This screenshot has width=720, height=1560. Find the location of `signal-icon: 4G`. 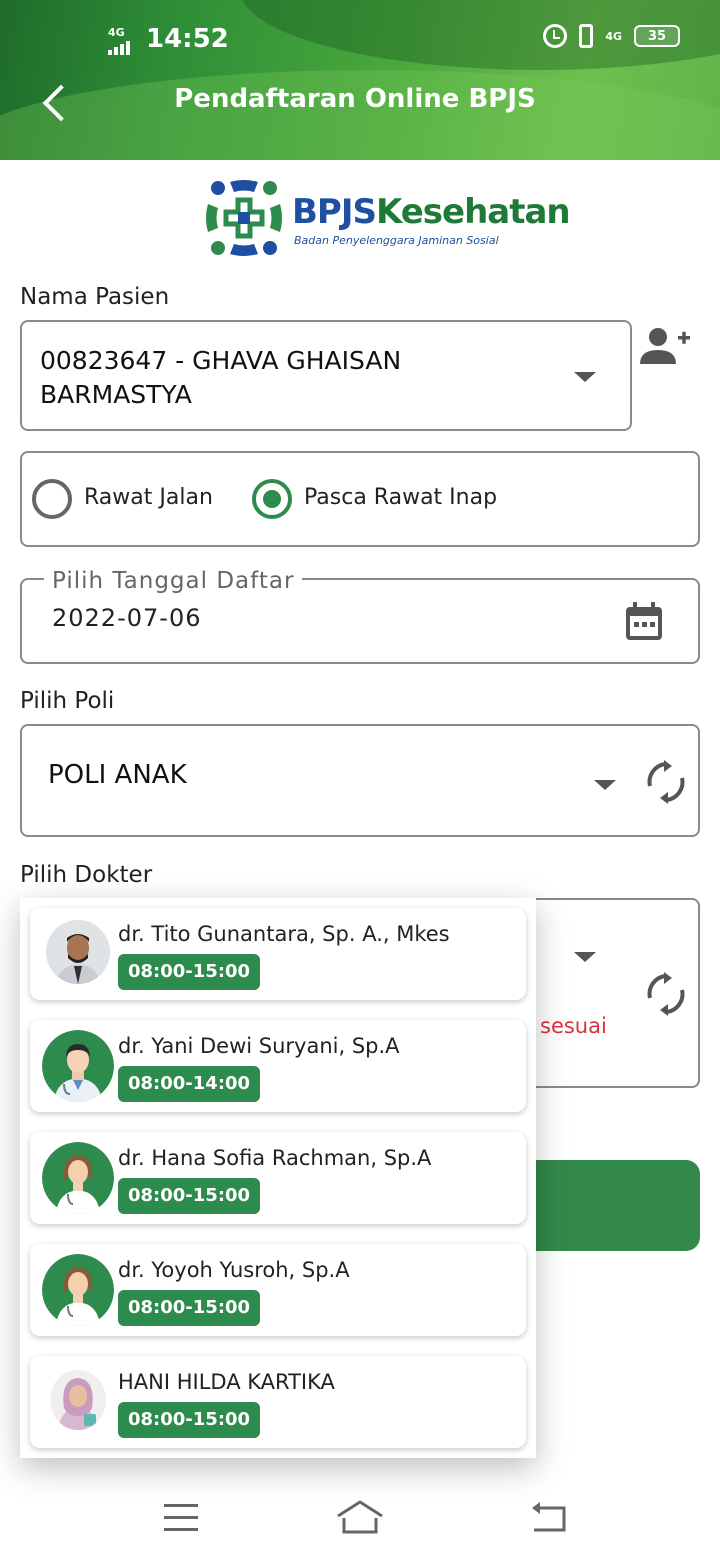

signal-icon: 4G is located at coordinates (119, 42).